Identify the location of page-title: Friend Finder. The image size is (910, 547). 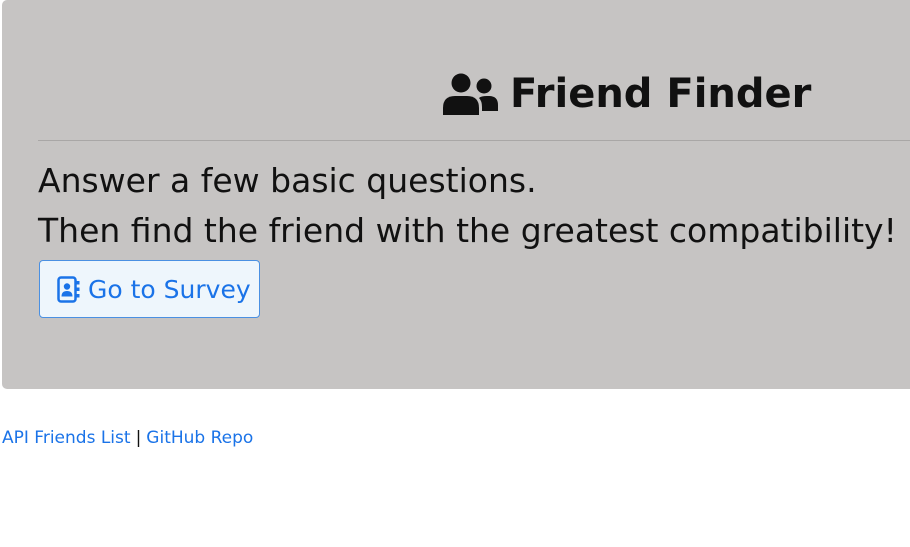
(661, 94).